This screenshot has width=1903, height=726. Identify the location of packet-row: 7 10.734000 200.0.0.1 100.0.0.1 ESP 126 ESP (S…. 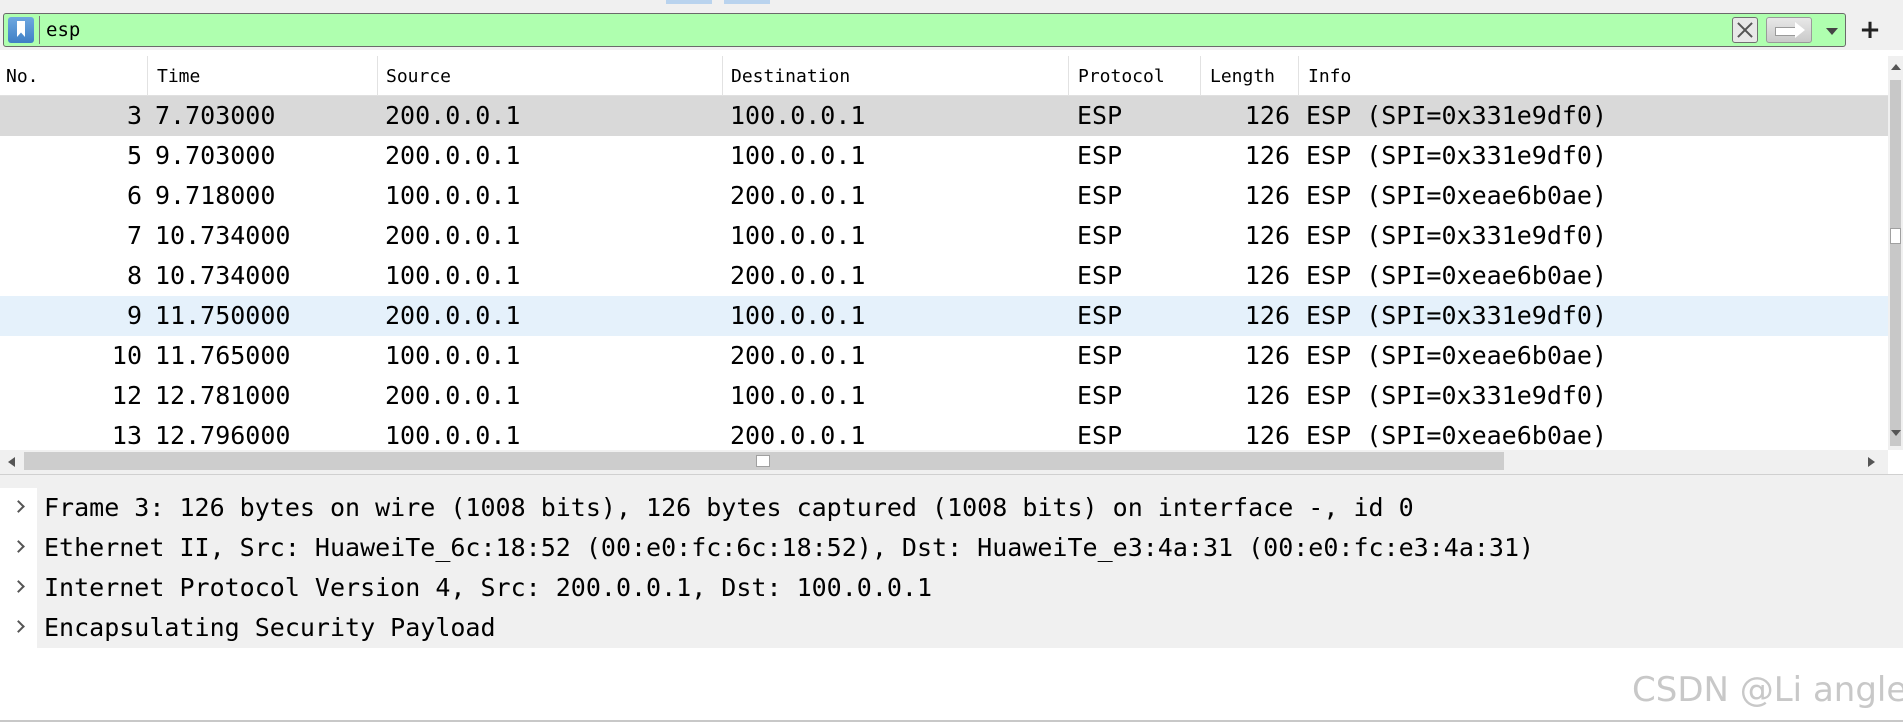
(944, 236).